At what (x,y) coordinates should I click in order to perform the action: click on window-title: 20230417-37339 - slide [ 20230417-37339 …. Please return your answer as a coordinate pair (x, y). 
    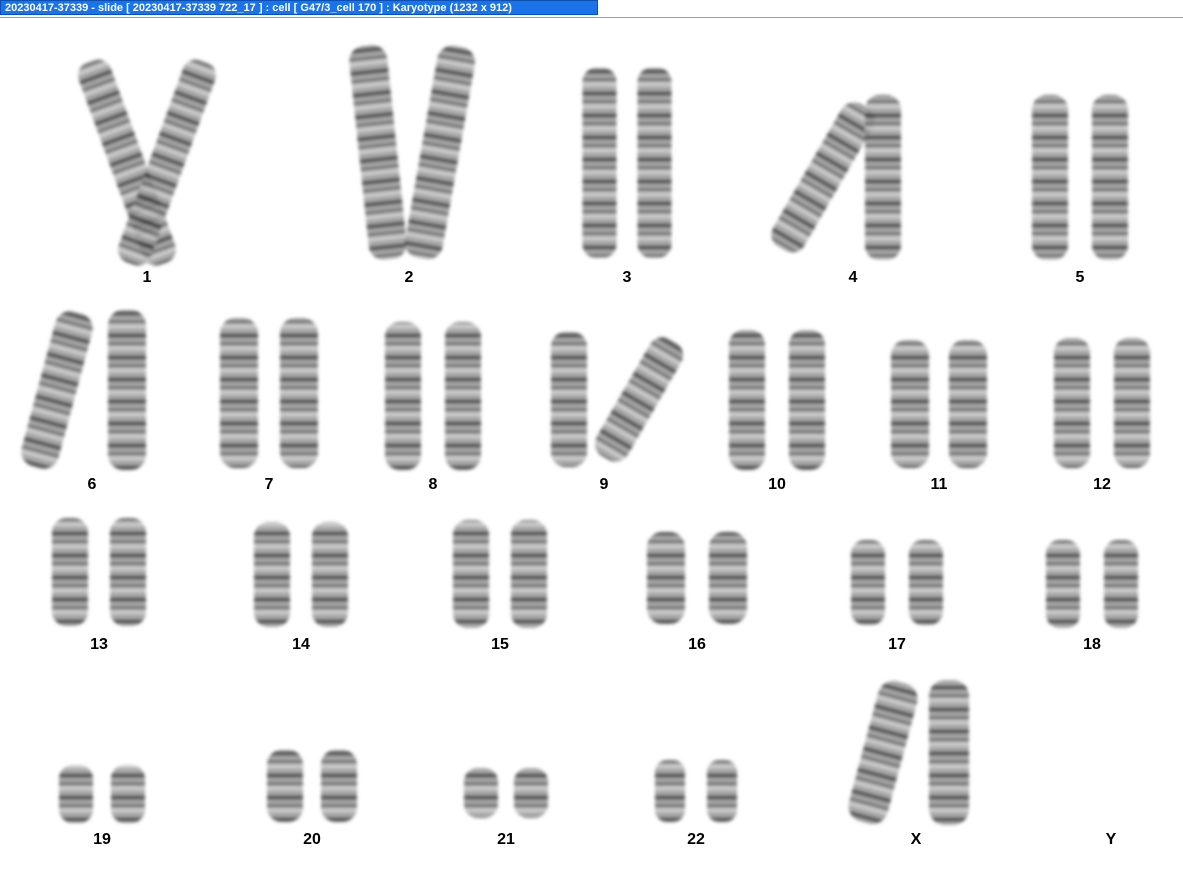
    Looking at the image, I should click on (299, 7).